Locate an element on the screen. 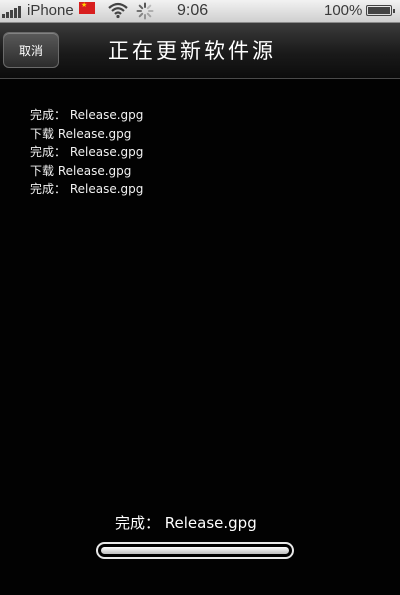 The height and width of the screenshot is (595, 400). progress-bar is located at coordinates (195, 550).